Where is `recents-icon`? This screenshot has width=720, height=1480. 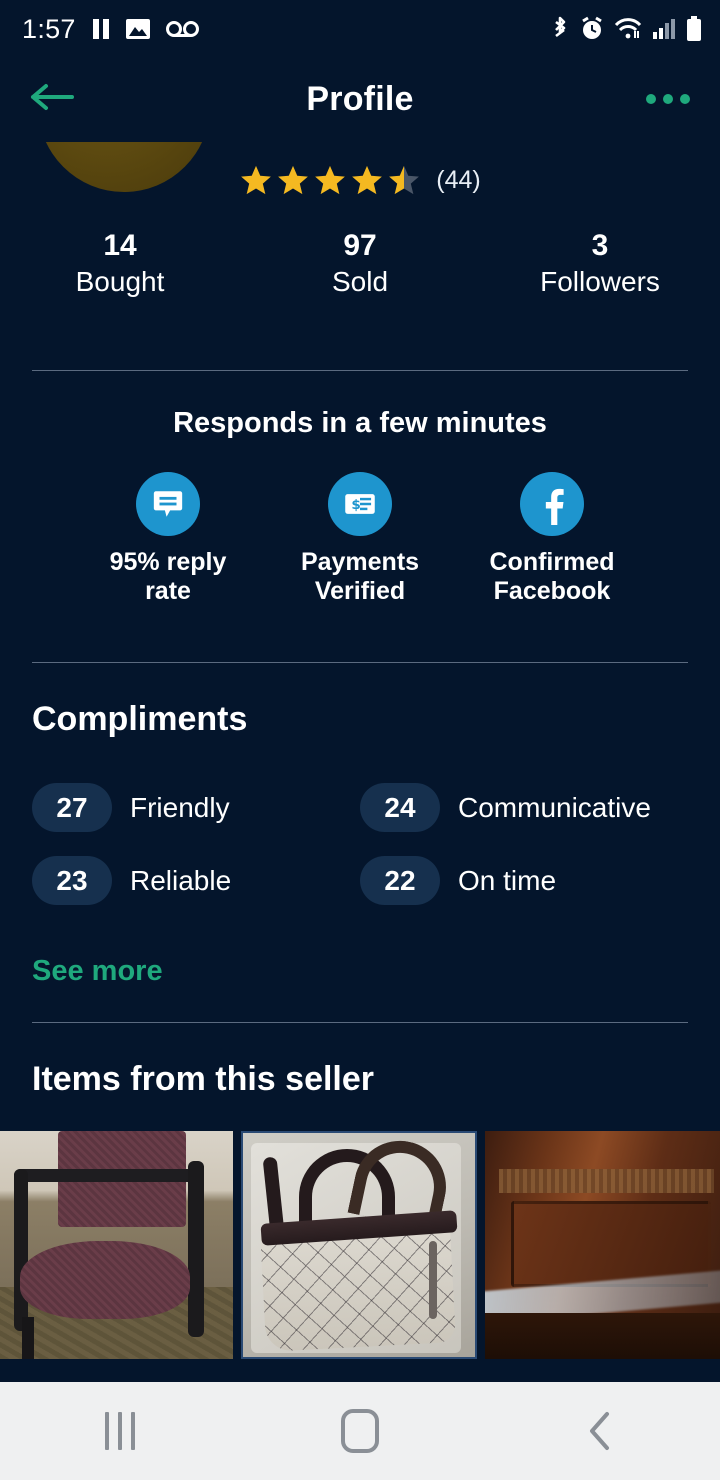
recents-icon is located at coordinates (120, 1431).